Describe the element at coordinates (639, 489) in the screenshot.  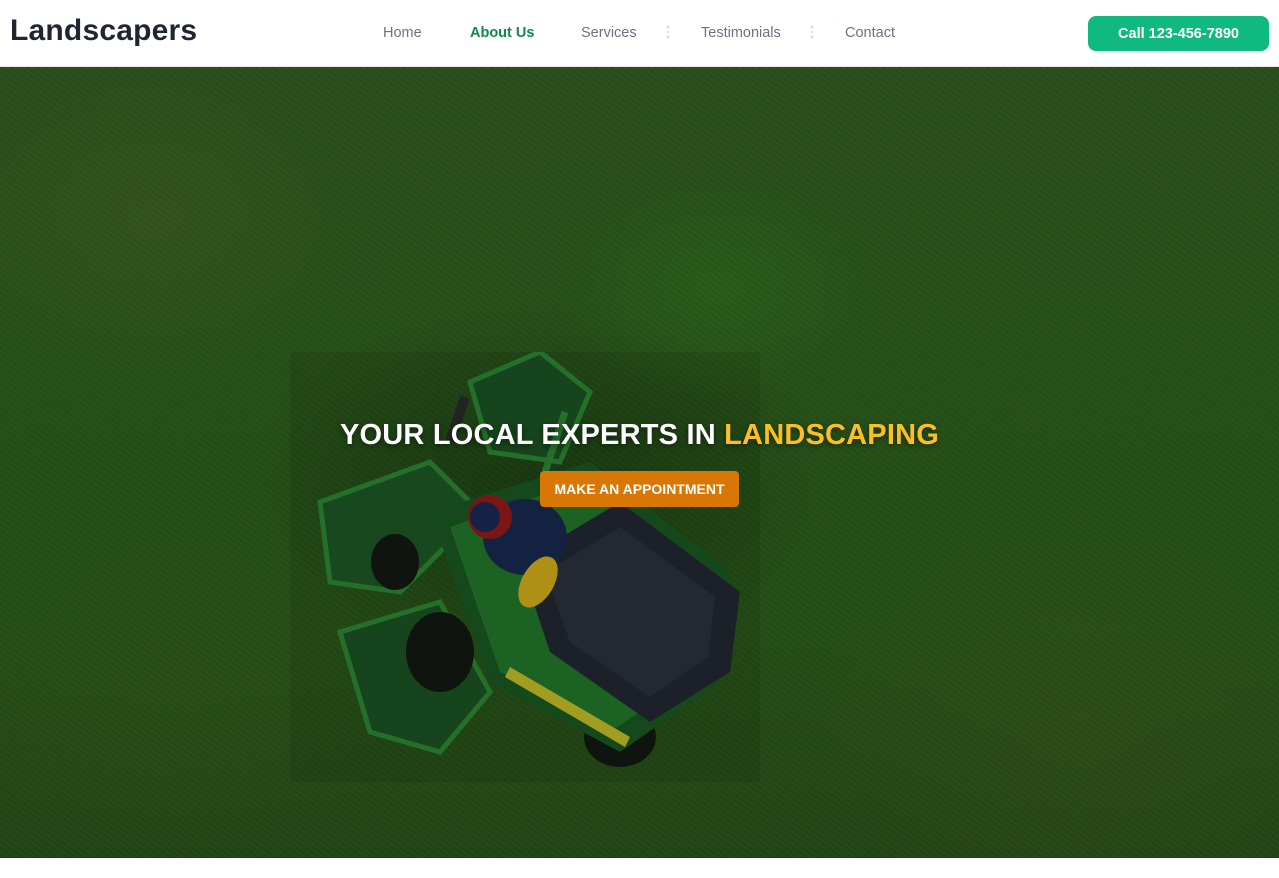
I see `make-appointment-button: MAKE AN APPOINTMENT` at that location.